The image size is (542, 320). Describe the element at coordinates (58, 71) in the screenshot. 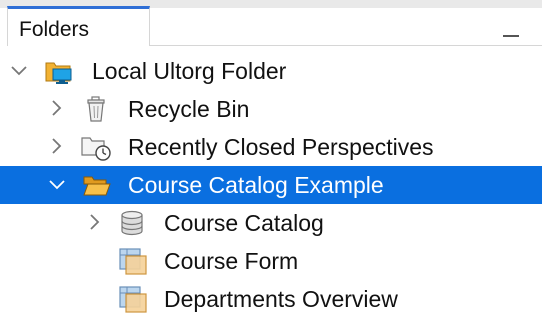

I see `folder-with-computer-icon` at that location.